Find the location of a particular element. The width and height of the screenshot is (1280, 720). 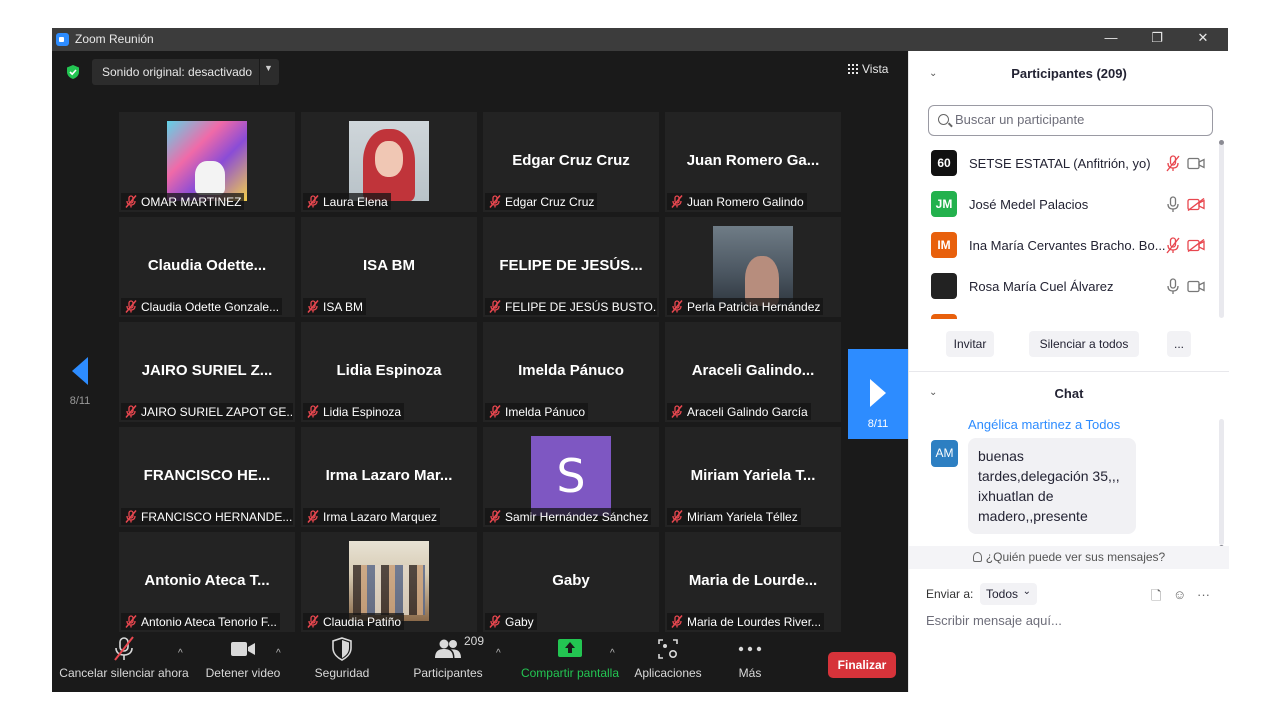

next-page-button: 8/11 is located at coordinates (878, 394).